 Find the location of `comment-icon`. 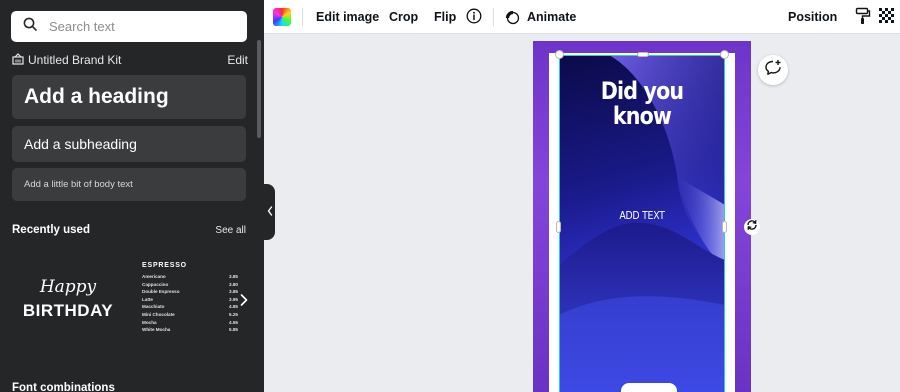

comment-icon is located at coordinates (773, 70).